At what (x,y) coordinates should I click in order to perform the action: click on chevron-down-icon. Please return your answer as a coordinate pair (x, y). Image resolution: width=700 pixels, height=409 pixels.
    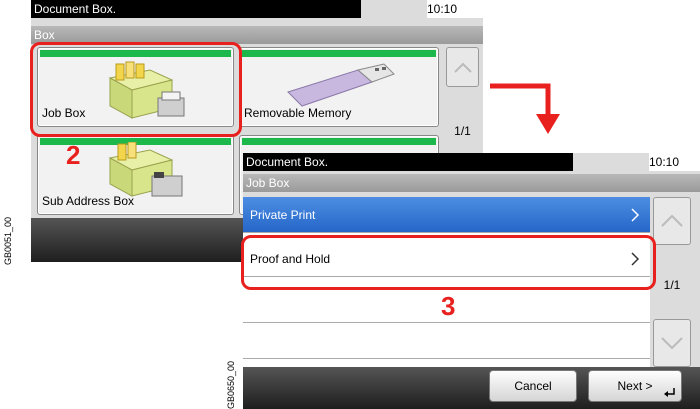
    Looking at the image, I should click on (672, 343).